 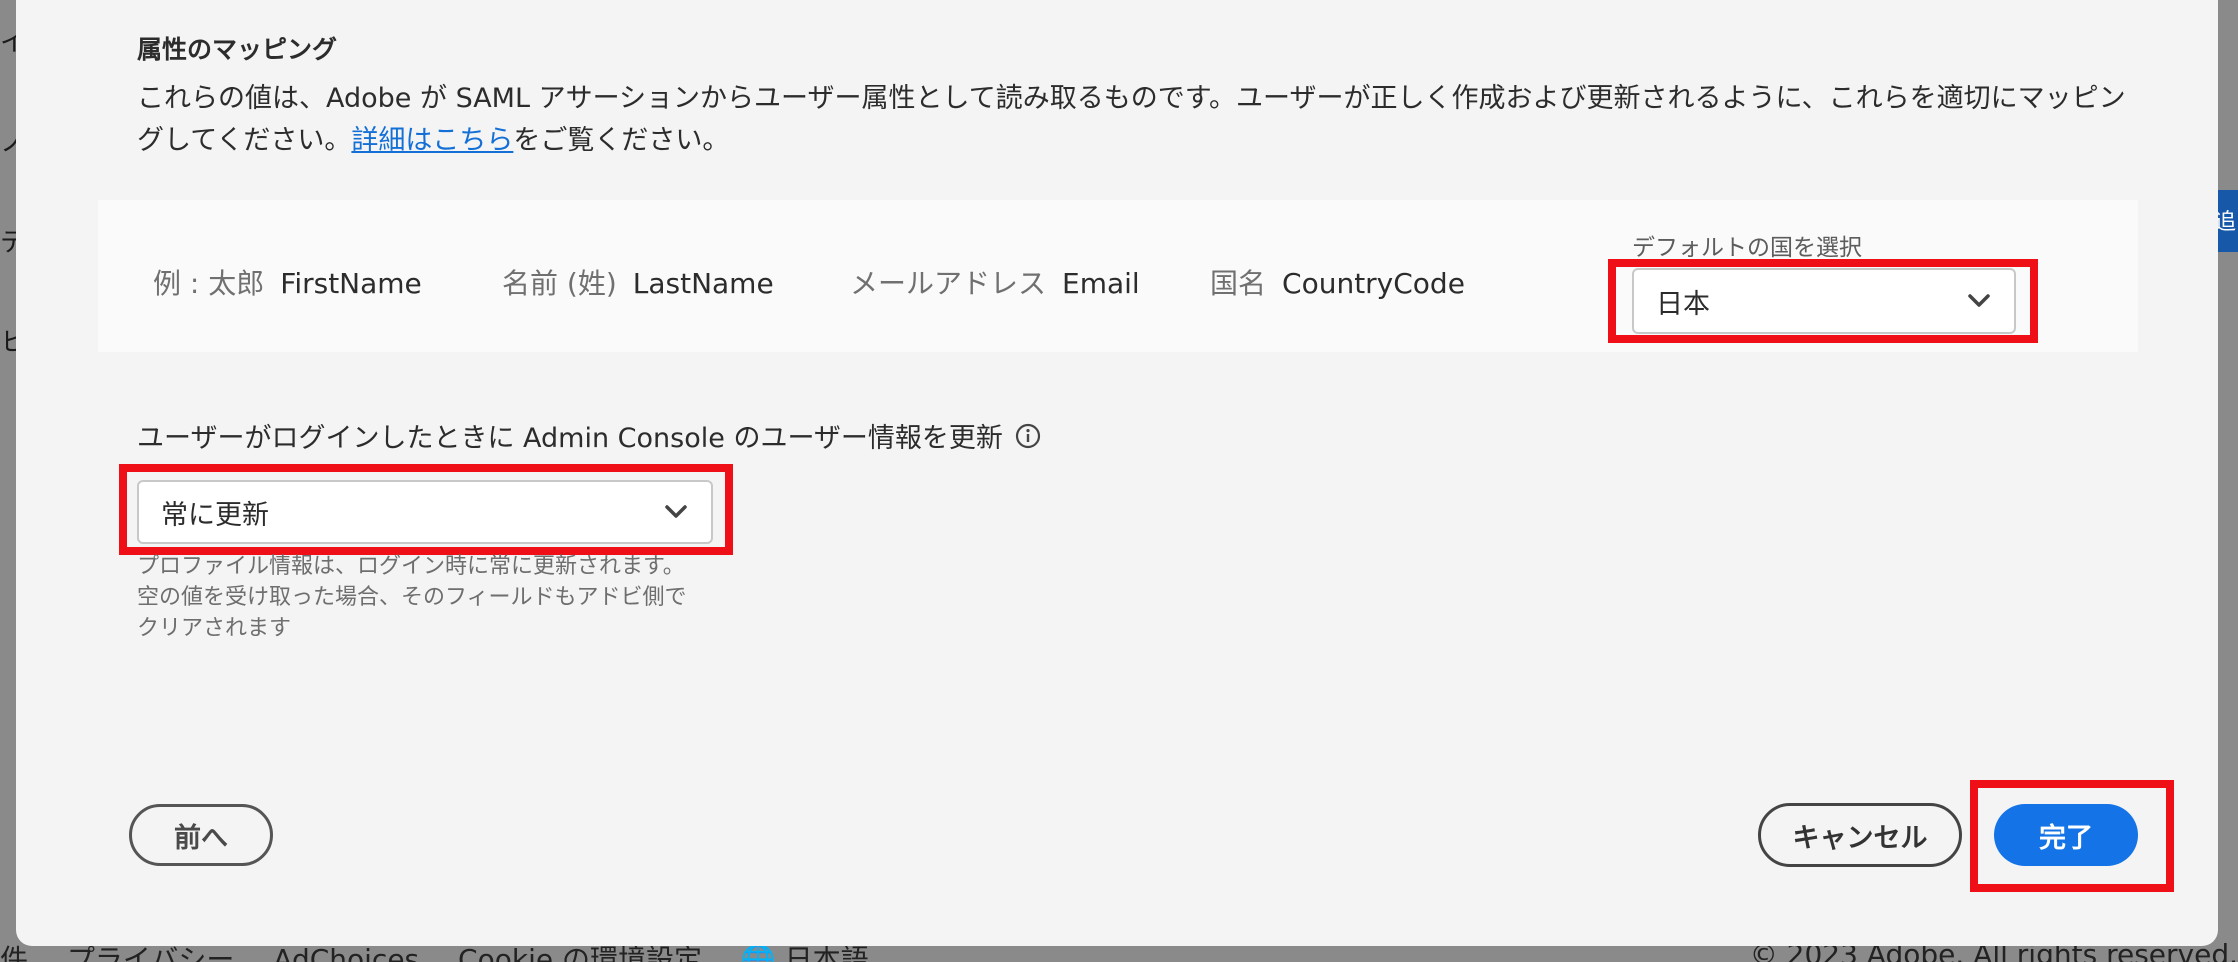 What do you see at coordinates (1028, 436) in the screenshot?
I see `info-icon` at bounding box center [1028, 436].